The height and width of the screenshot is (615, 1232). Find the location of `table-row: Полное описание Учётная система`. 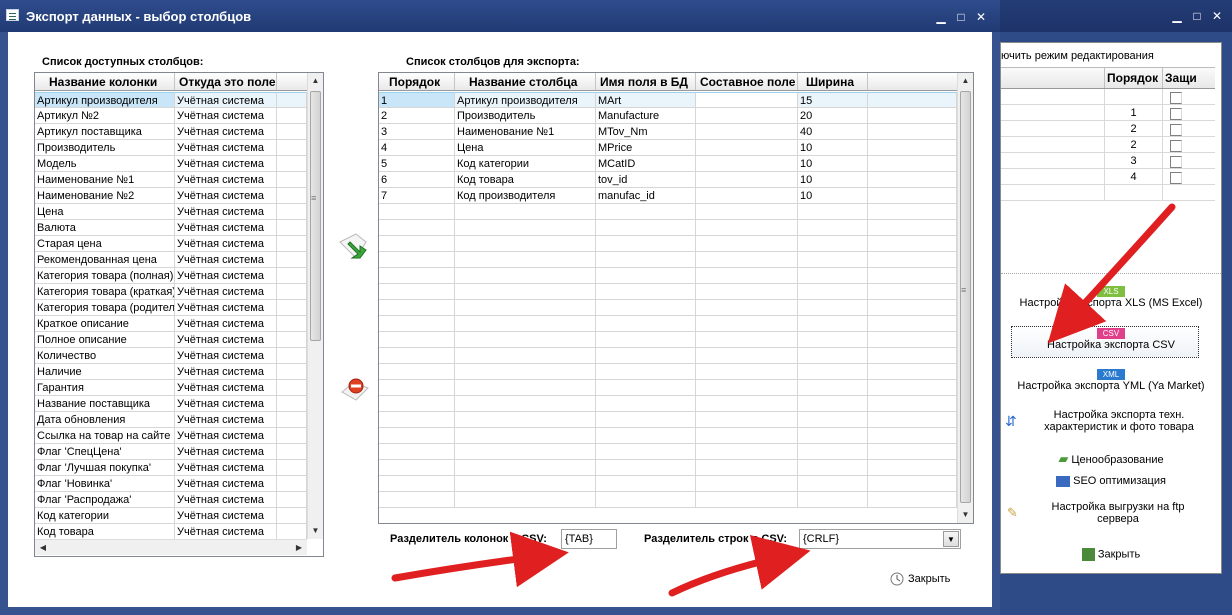

table-row: Полное описание Учётная система is located at coordinates (171, 340).